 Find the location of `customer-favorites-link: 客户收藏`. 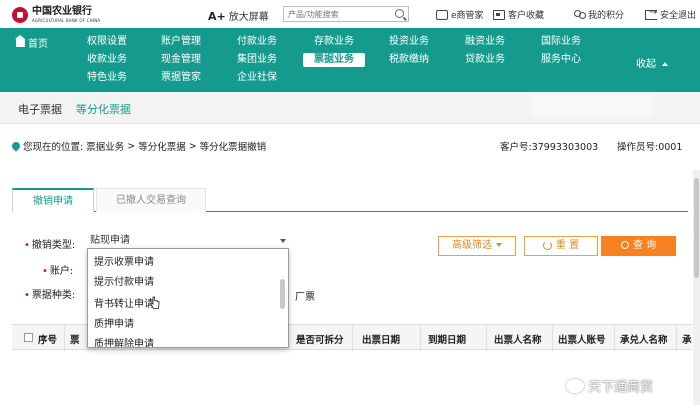

customer-favorites-link: 客户收藏 is located at coordinates (518, 14).